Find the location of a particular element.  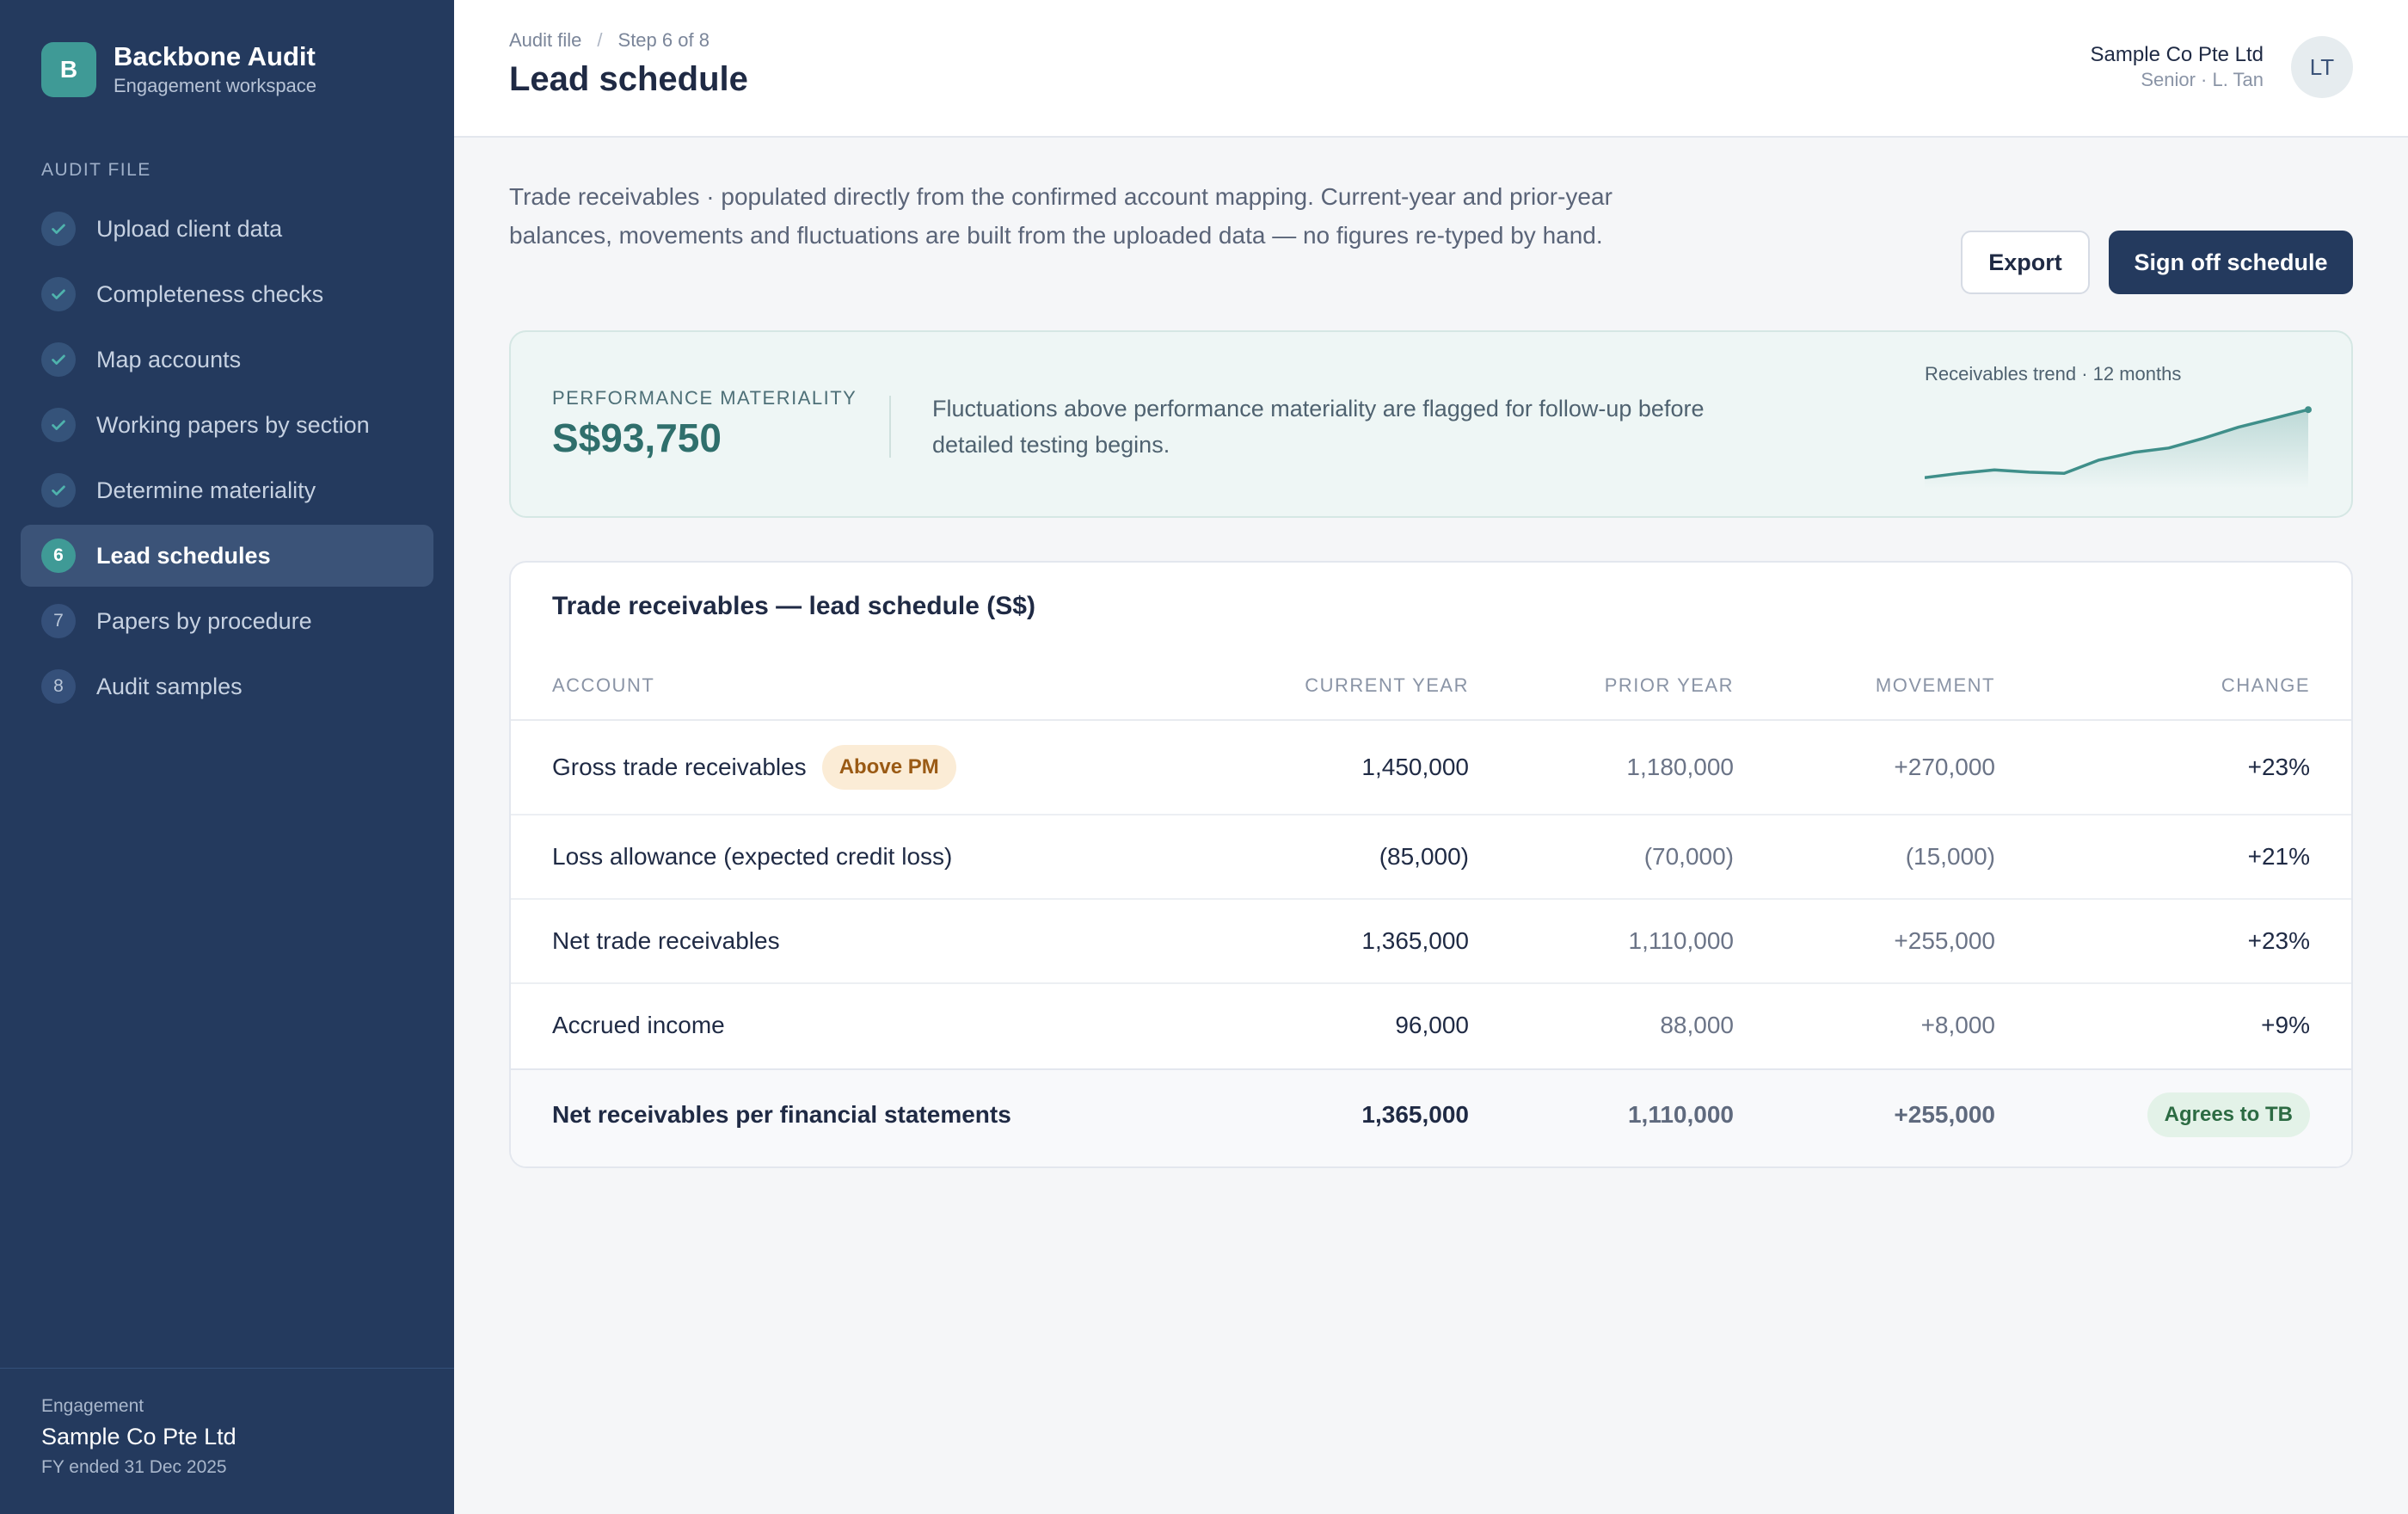

breadcrumb-audit-file: Audit file is located at coordinates (545, 41).